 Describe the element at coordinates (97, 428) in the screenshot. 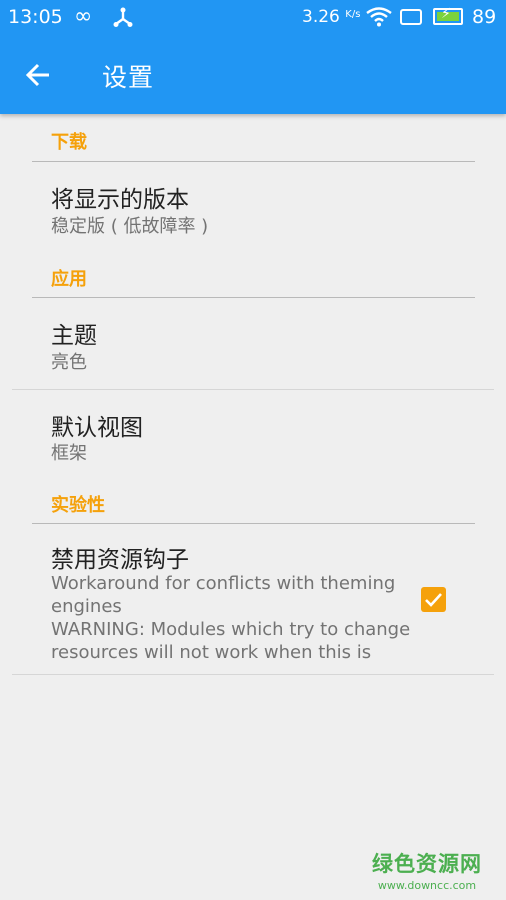

I see `pref-title: 默认视图` at that location.